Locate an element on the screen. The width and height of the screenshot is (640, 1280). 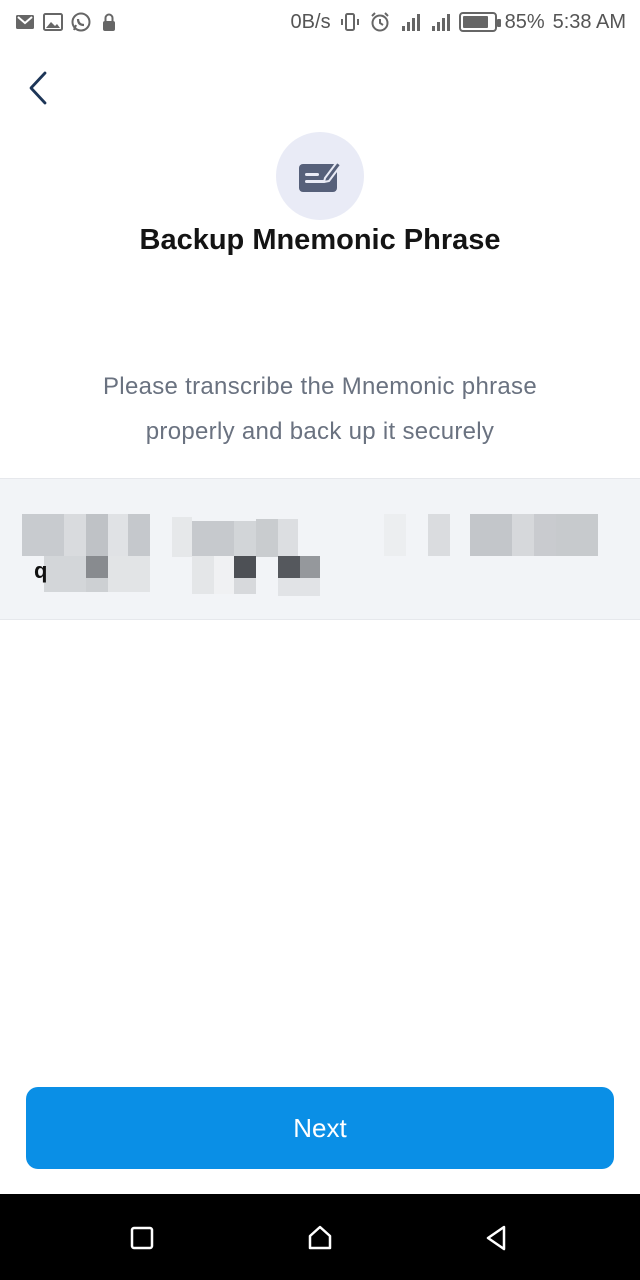
edit-note-icon is located at coordinates (320, 176).